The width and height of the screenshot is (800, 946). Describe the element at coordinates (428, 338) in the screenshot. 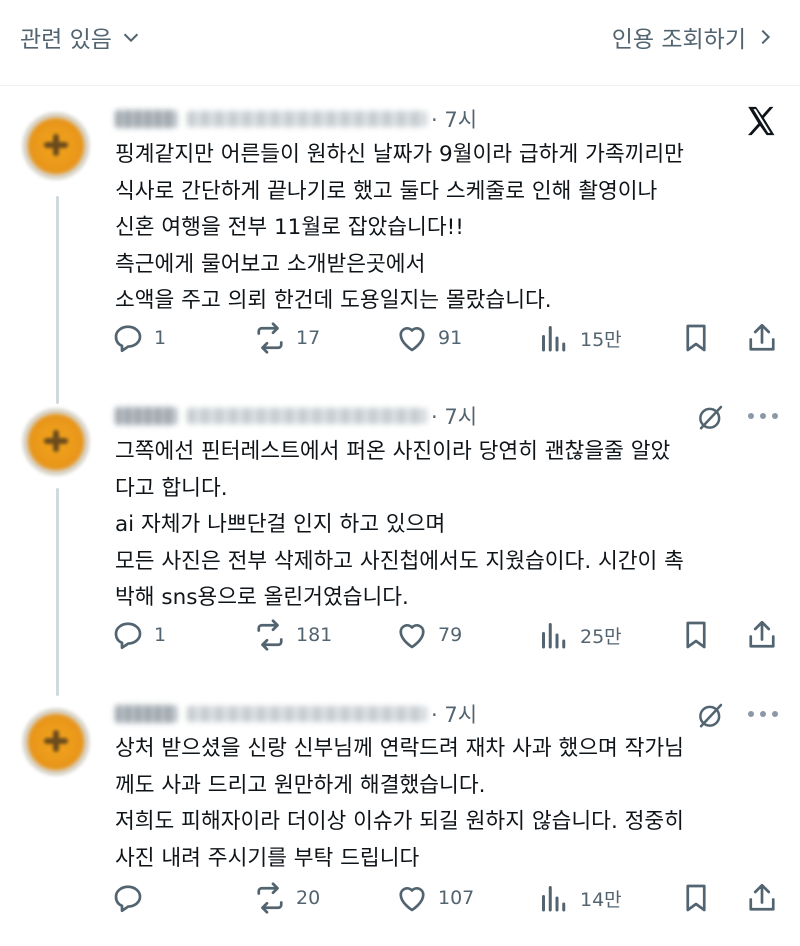

I see `like-button: 91` at that location.